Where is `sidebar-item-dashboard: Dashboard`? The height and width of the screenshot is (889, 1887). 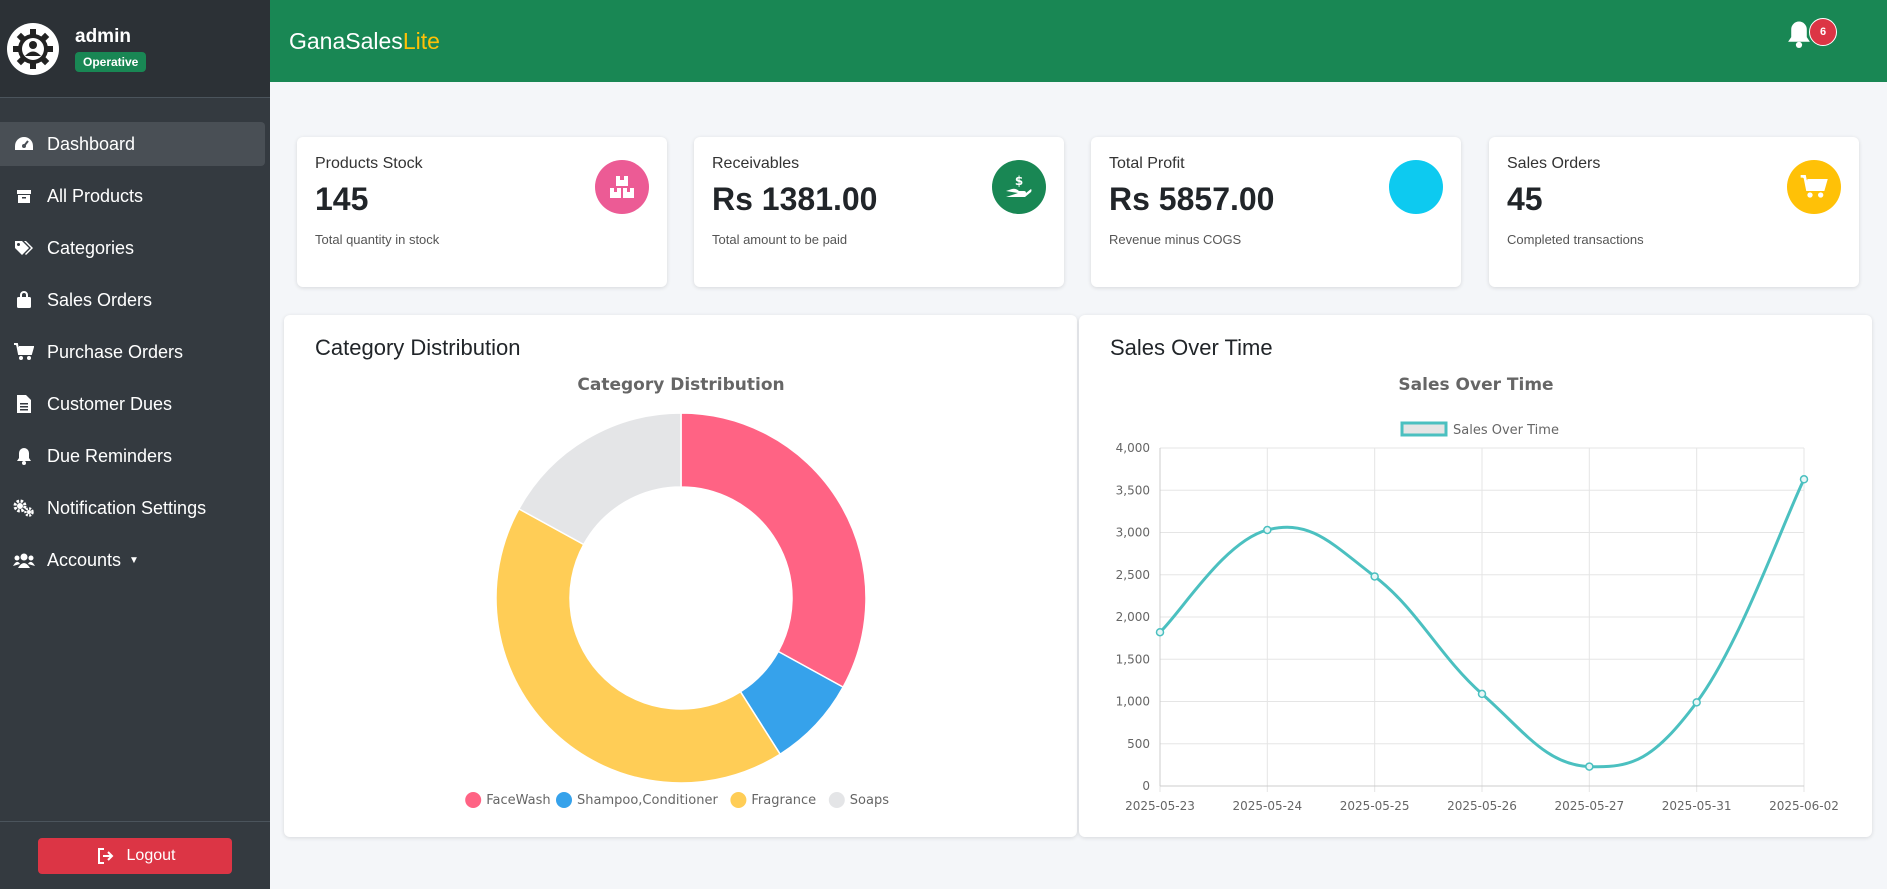 sidebar-item-dashboard: Dashboard is located at coordinates (132, 144).